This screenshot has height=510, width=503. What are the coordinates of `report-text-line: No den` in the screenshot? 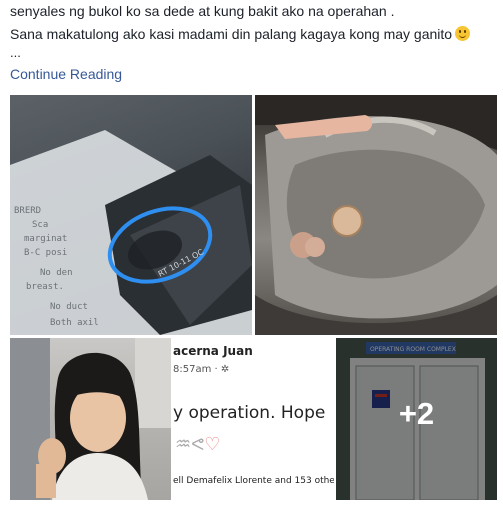 It's located at (56, 273).